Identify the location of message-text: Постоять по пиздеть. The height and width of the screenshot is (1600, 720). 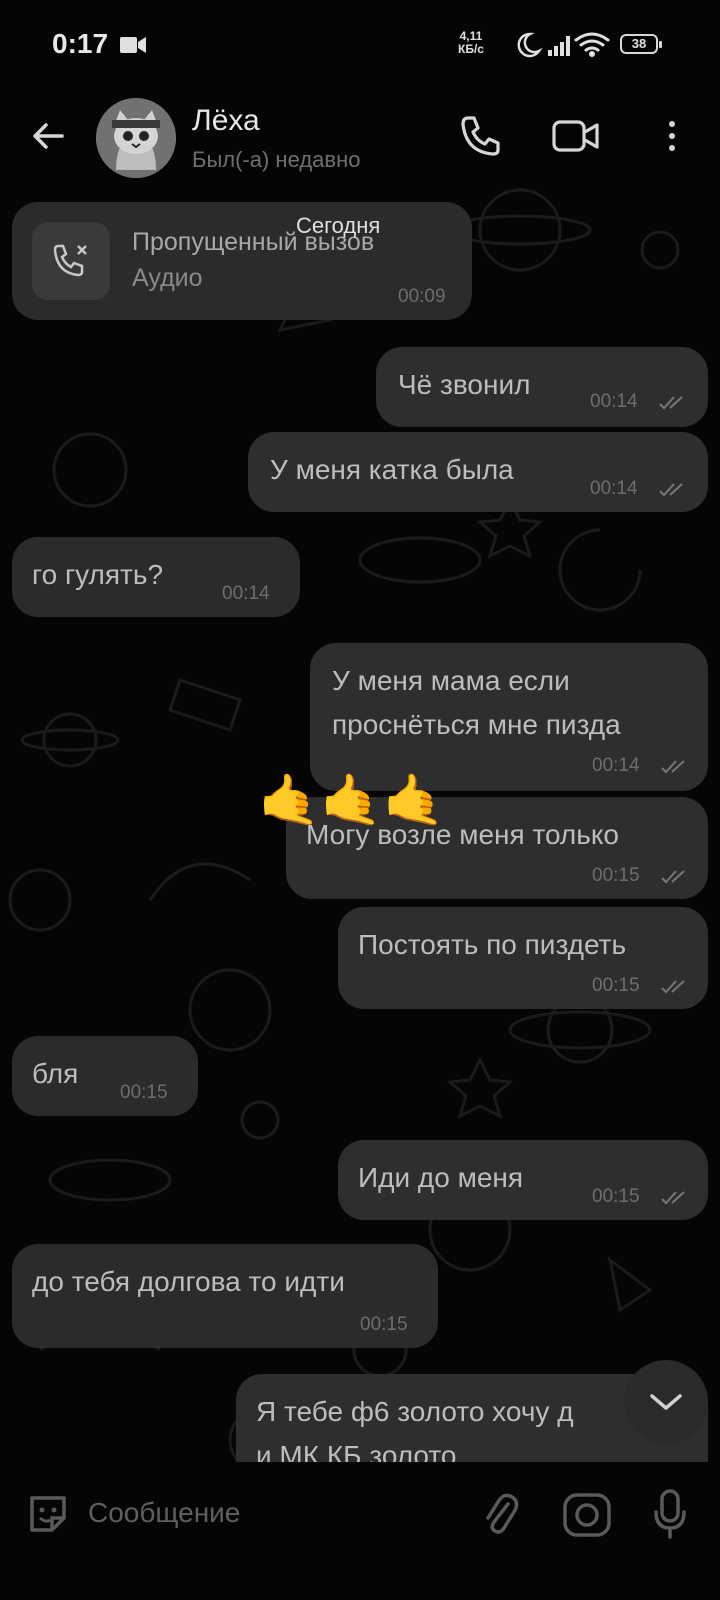
(492, 944).